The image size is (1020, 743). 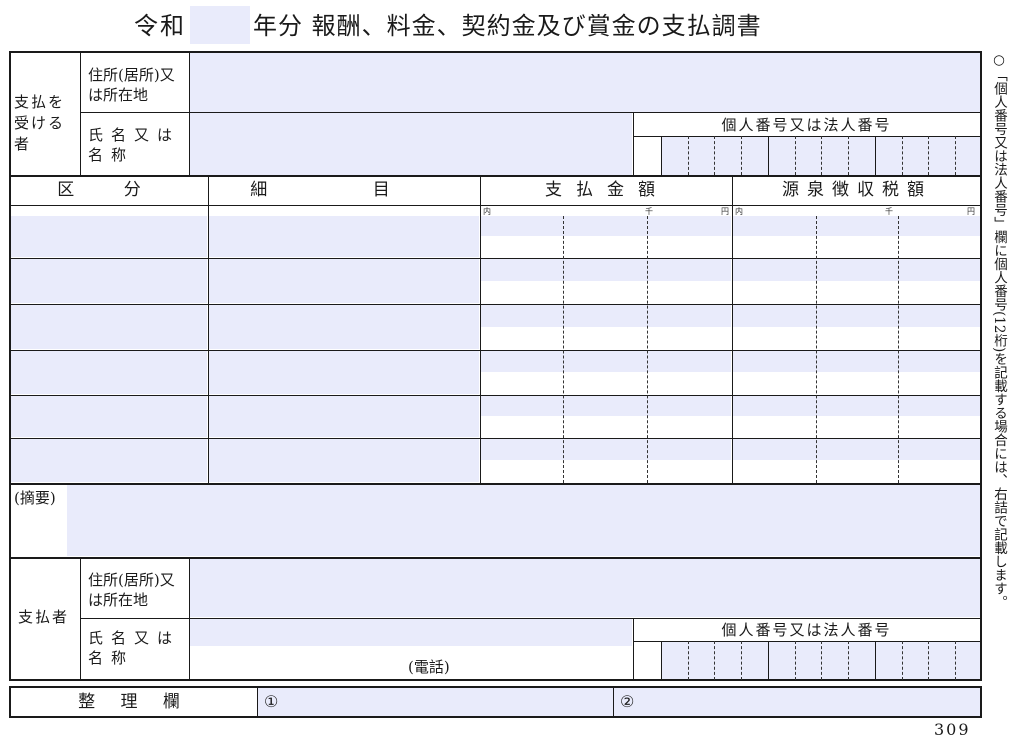 I want to click on table-row-4-tax, so click(x=856, y=361).